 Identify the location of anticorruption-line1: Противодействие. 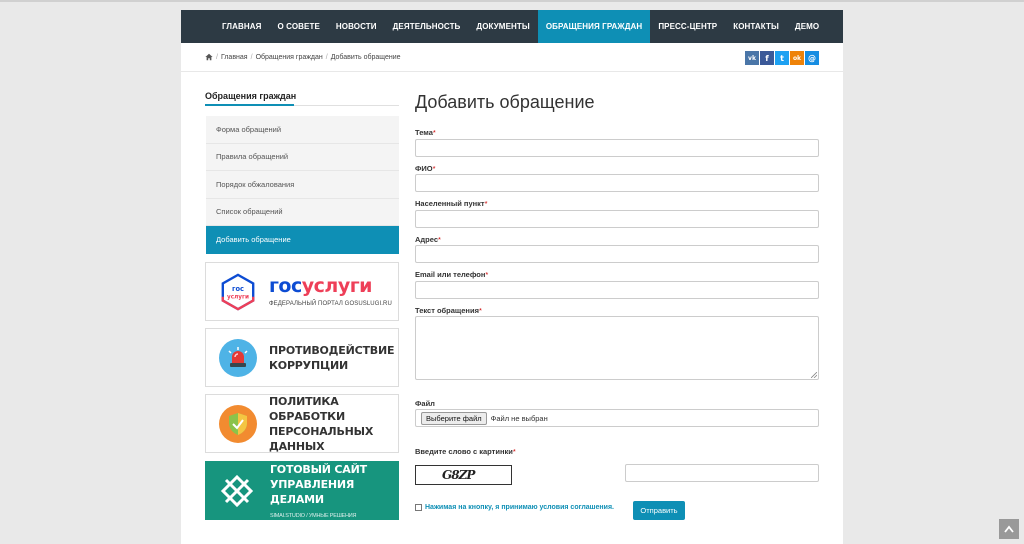
(332, 350).